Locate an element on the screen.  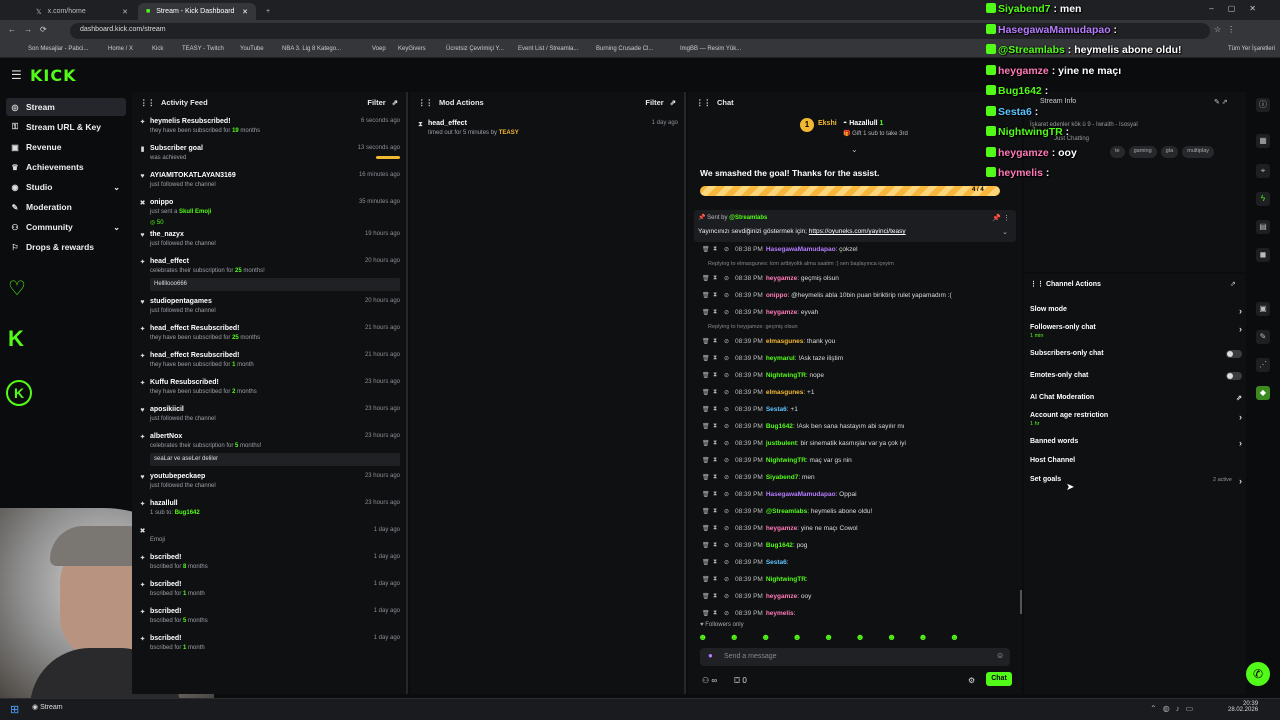
emote-bar: ☻☻☻☻☻☻☻☻☻ is located at coordinates (853, 639).